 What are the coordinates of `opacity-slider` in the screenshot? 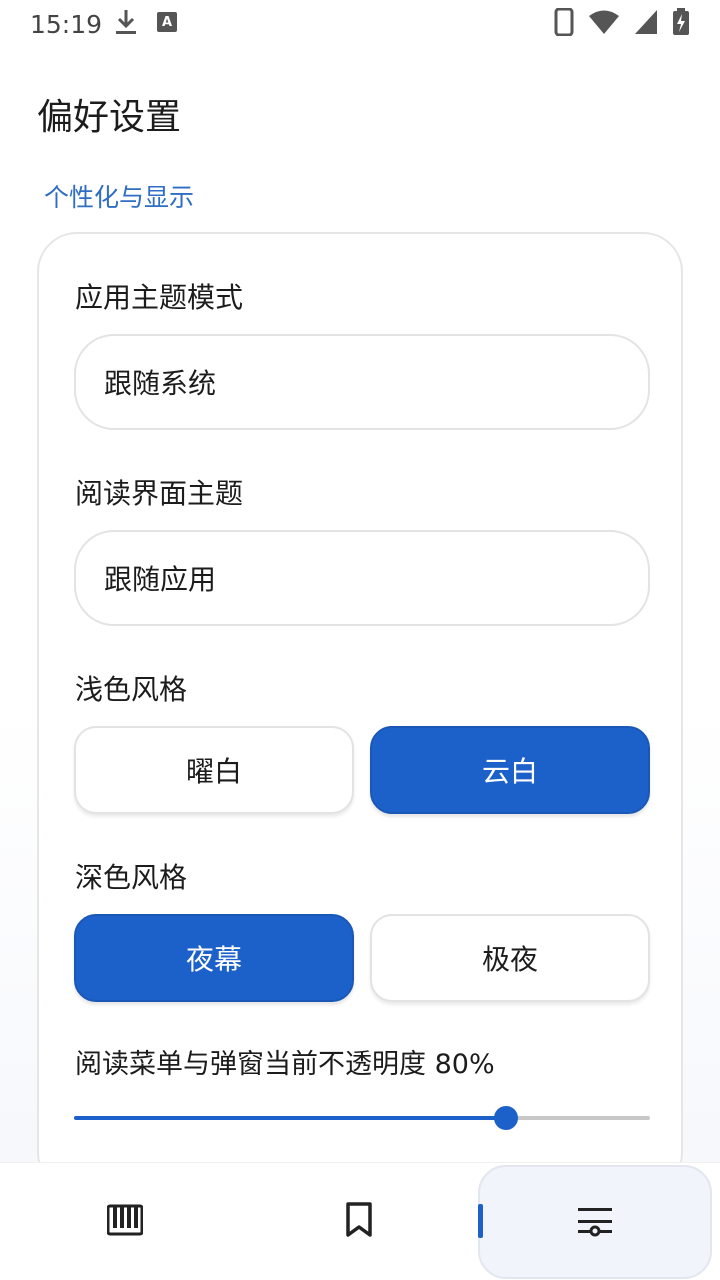 It's located at (362, 1118).